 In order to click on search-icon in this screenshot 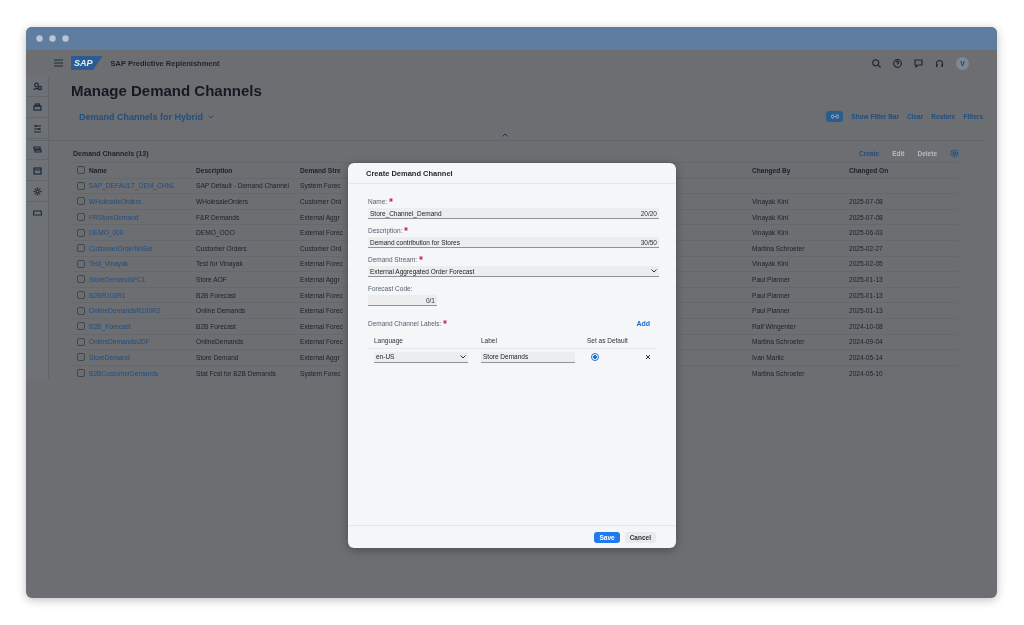, I will do `click(876, 63)`.